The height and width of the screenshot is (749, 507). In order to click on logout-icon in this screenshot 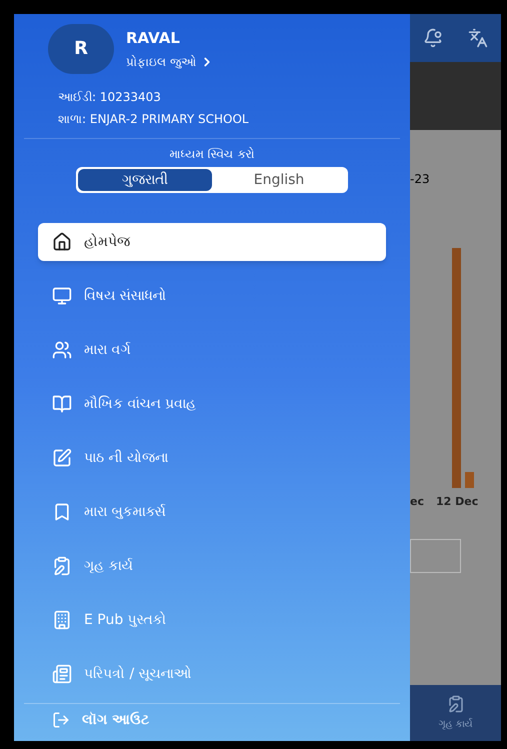, I will do `click(61, 720)`.